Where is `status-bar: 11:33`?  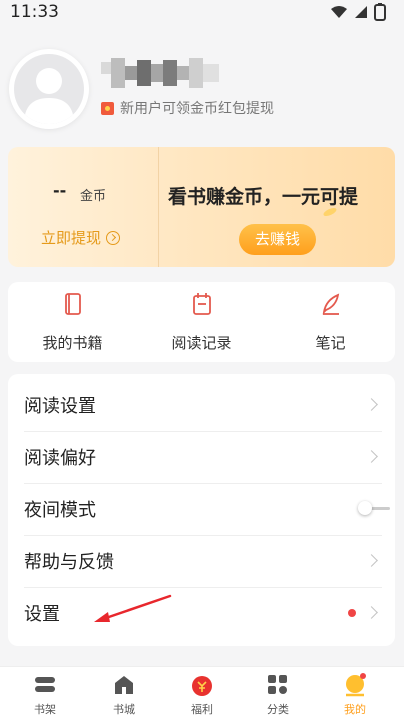 status-bar: 11:33 is located at coordinates (202, 13).